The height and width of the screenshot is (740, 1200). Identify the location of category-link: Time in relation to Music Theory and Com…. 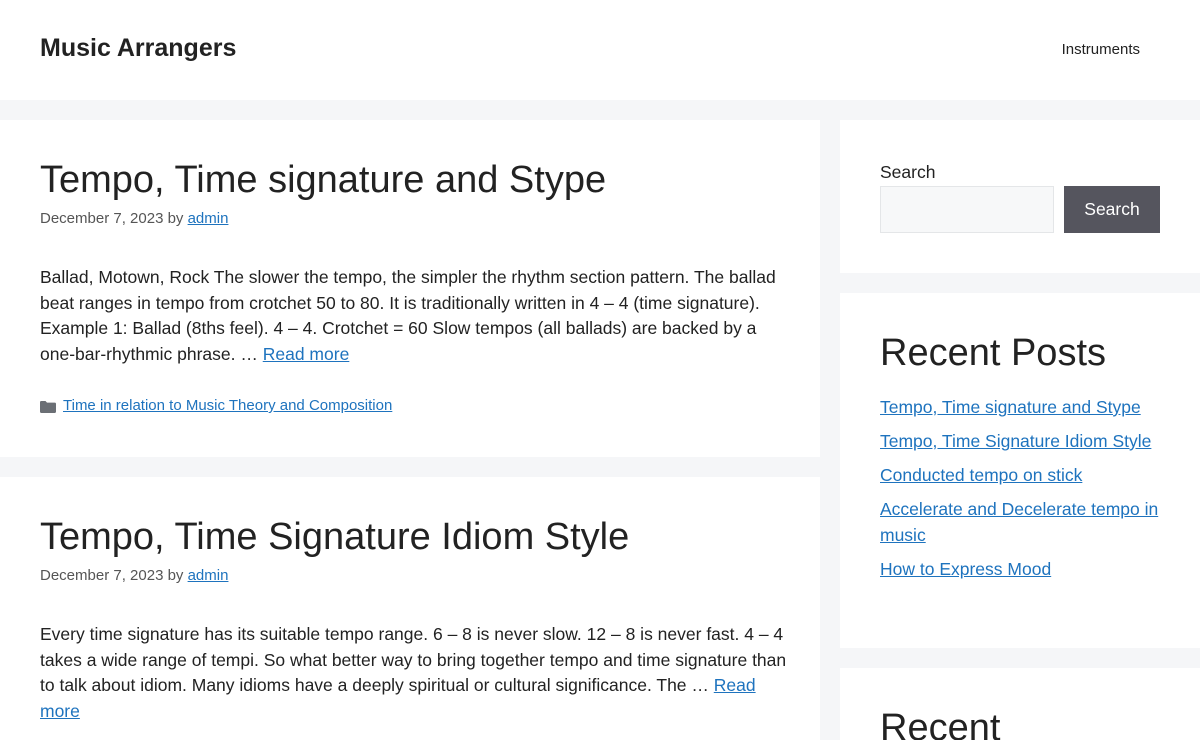
(227, 405).